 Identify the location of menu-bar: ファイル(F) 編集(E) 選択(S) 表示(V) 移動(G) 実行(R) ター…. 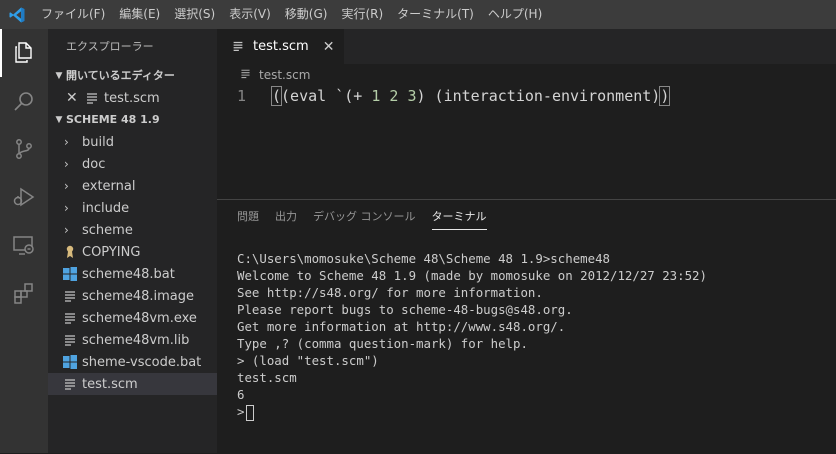
(291, 14).